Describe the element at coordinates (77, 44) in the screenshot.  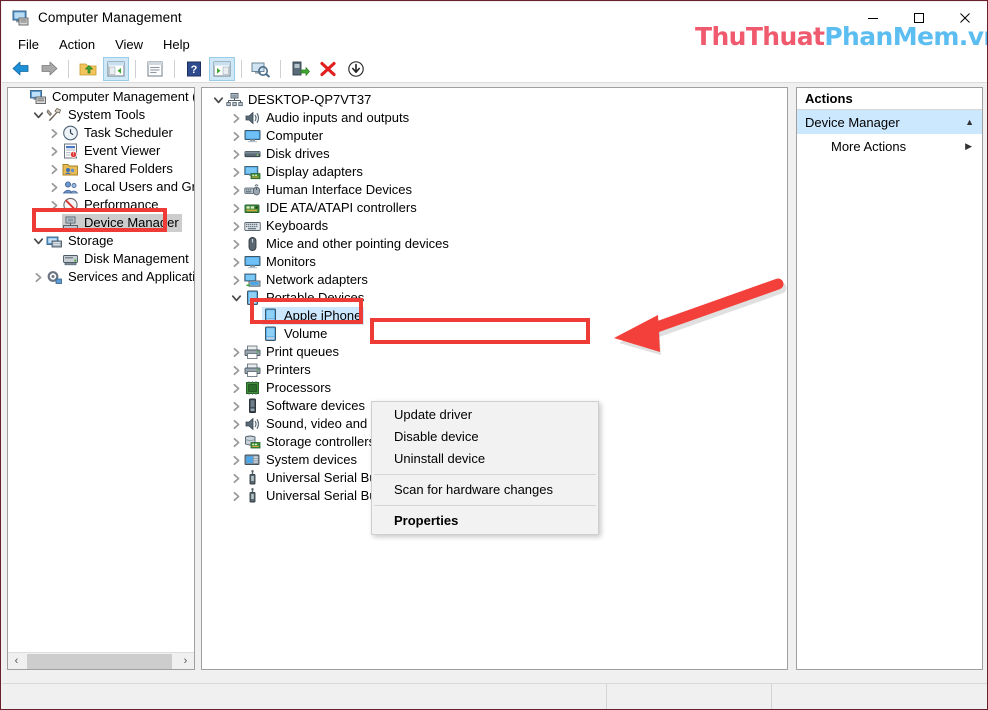
I see `menu-action: Action` at that location.